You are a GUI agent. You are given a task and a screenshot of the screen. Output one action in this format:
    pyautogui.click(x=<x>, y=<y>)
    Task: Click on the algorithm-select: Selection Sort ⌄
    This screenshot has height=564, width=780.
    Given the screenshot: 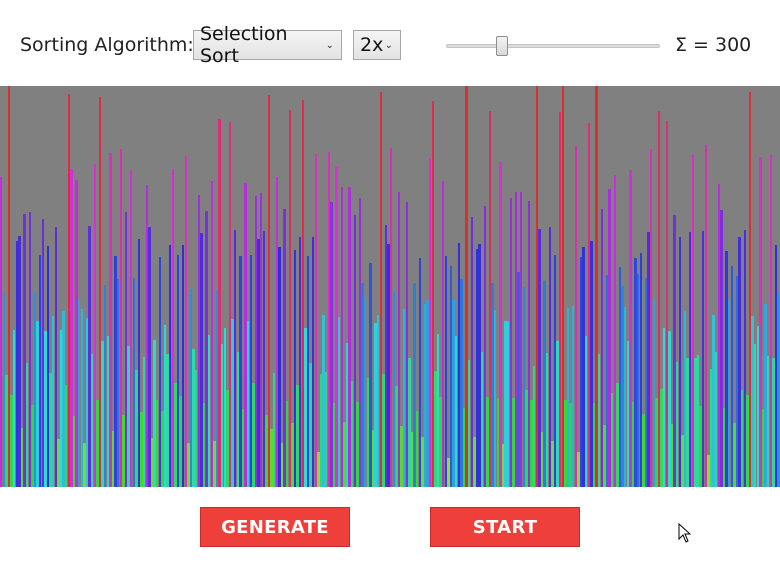 What is the action you would take?
    pyautogui.click(x=267, y=45)
    